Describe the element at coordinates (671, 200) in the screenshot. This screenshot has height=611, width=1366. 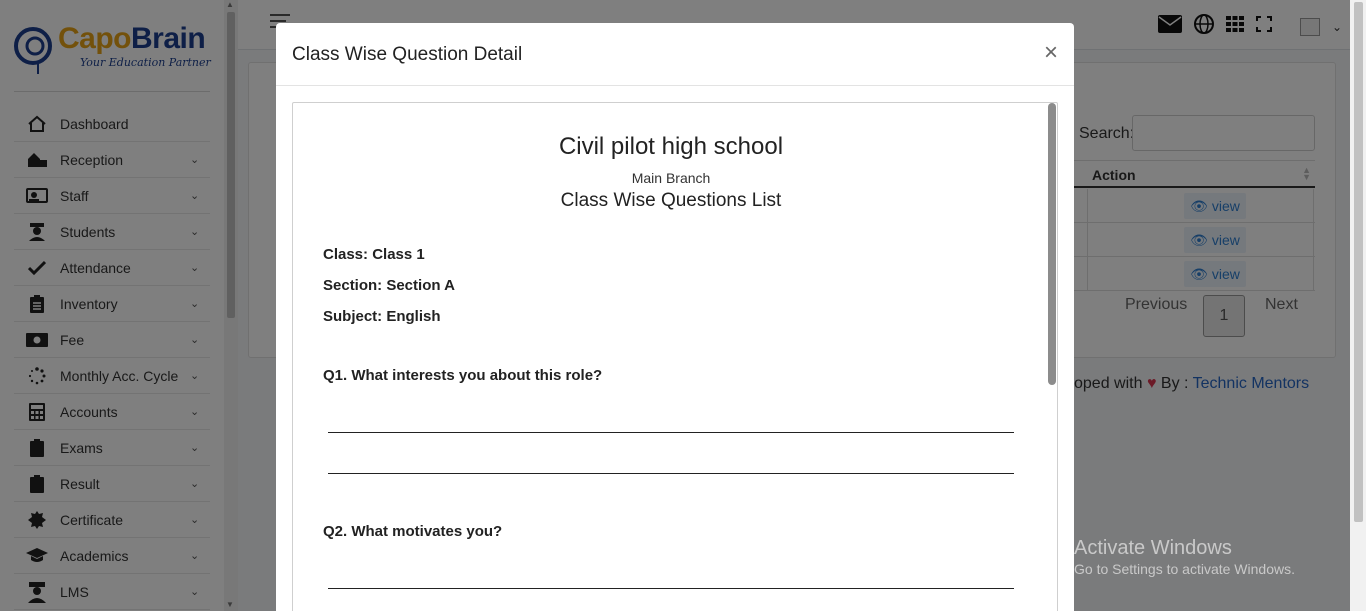
I see `list-title: Class Wise Questions List` at that location.